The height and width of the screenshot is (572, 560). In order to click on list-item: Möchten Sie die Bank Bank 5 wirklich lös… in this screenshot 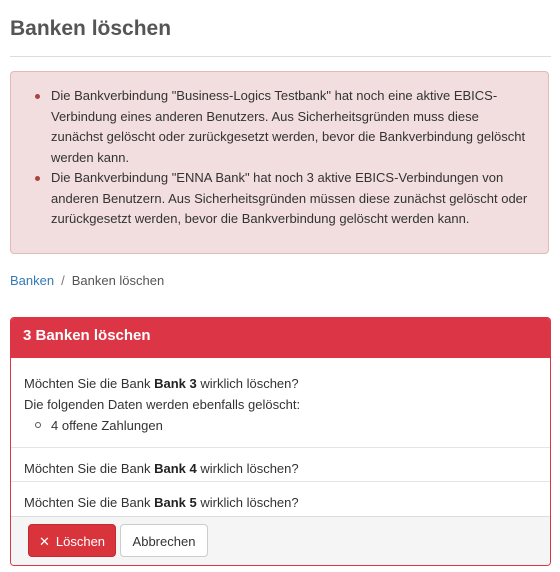, I will do `click(161, 502)`.